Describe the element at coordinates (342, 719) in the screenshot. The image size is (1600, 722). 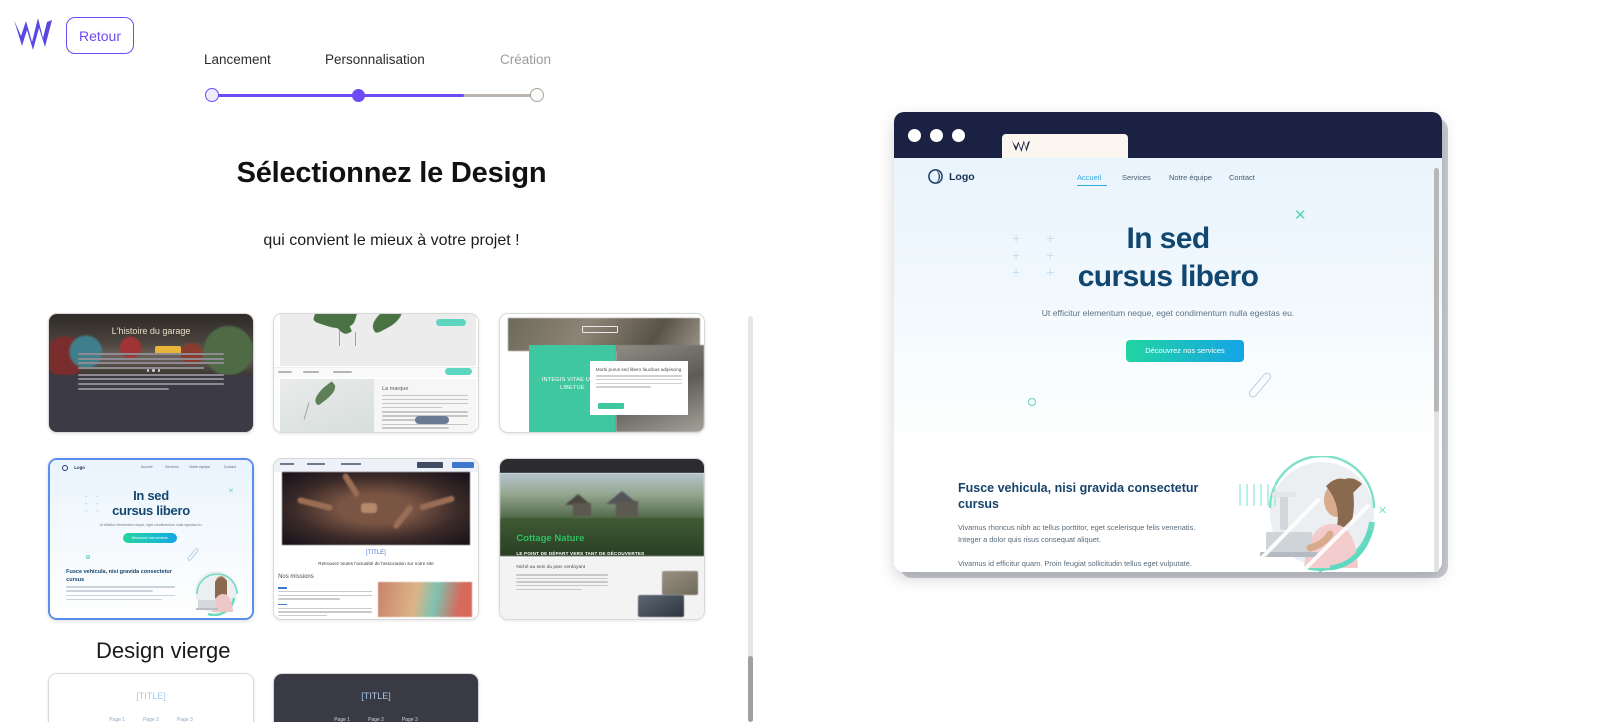
I see `blank-dark-page-1: Page 1` at that location.